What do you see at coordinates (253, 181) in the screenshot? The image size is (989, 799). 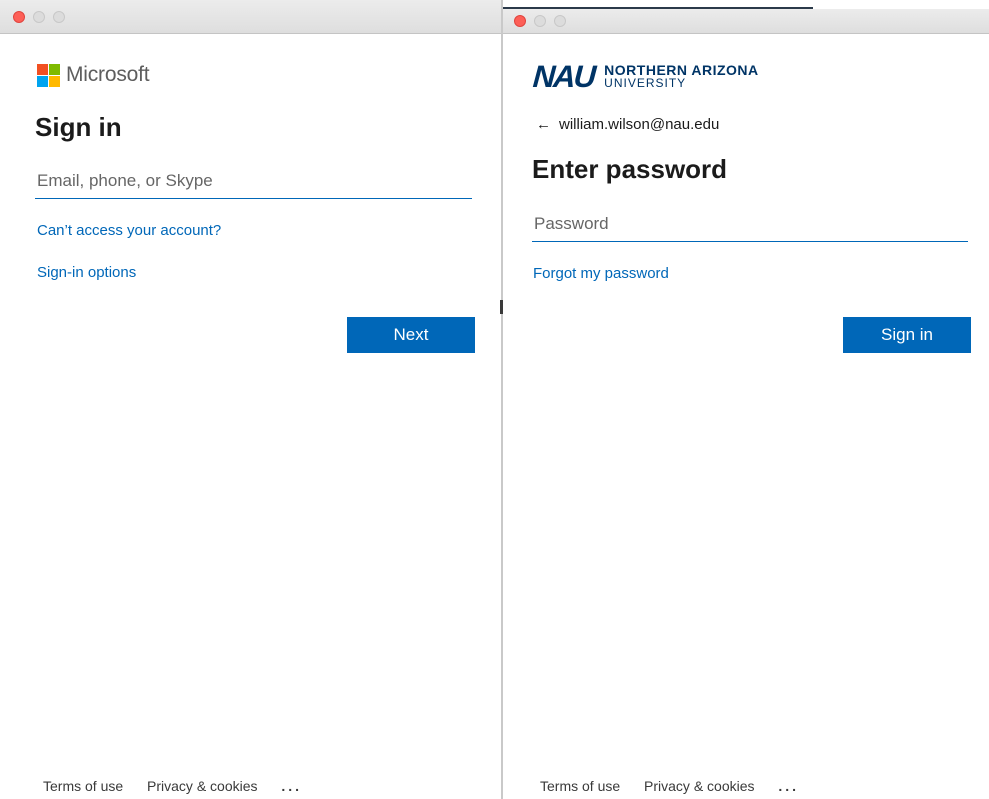 I see `email-field` at bounding box center [253, 181].